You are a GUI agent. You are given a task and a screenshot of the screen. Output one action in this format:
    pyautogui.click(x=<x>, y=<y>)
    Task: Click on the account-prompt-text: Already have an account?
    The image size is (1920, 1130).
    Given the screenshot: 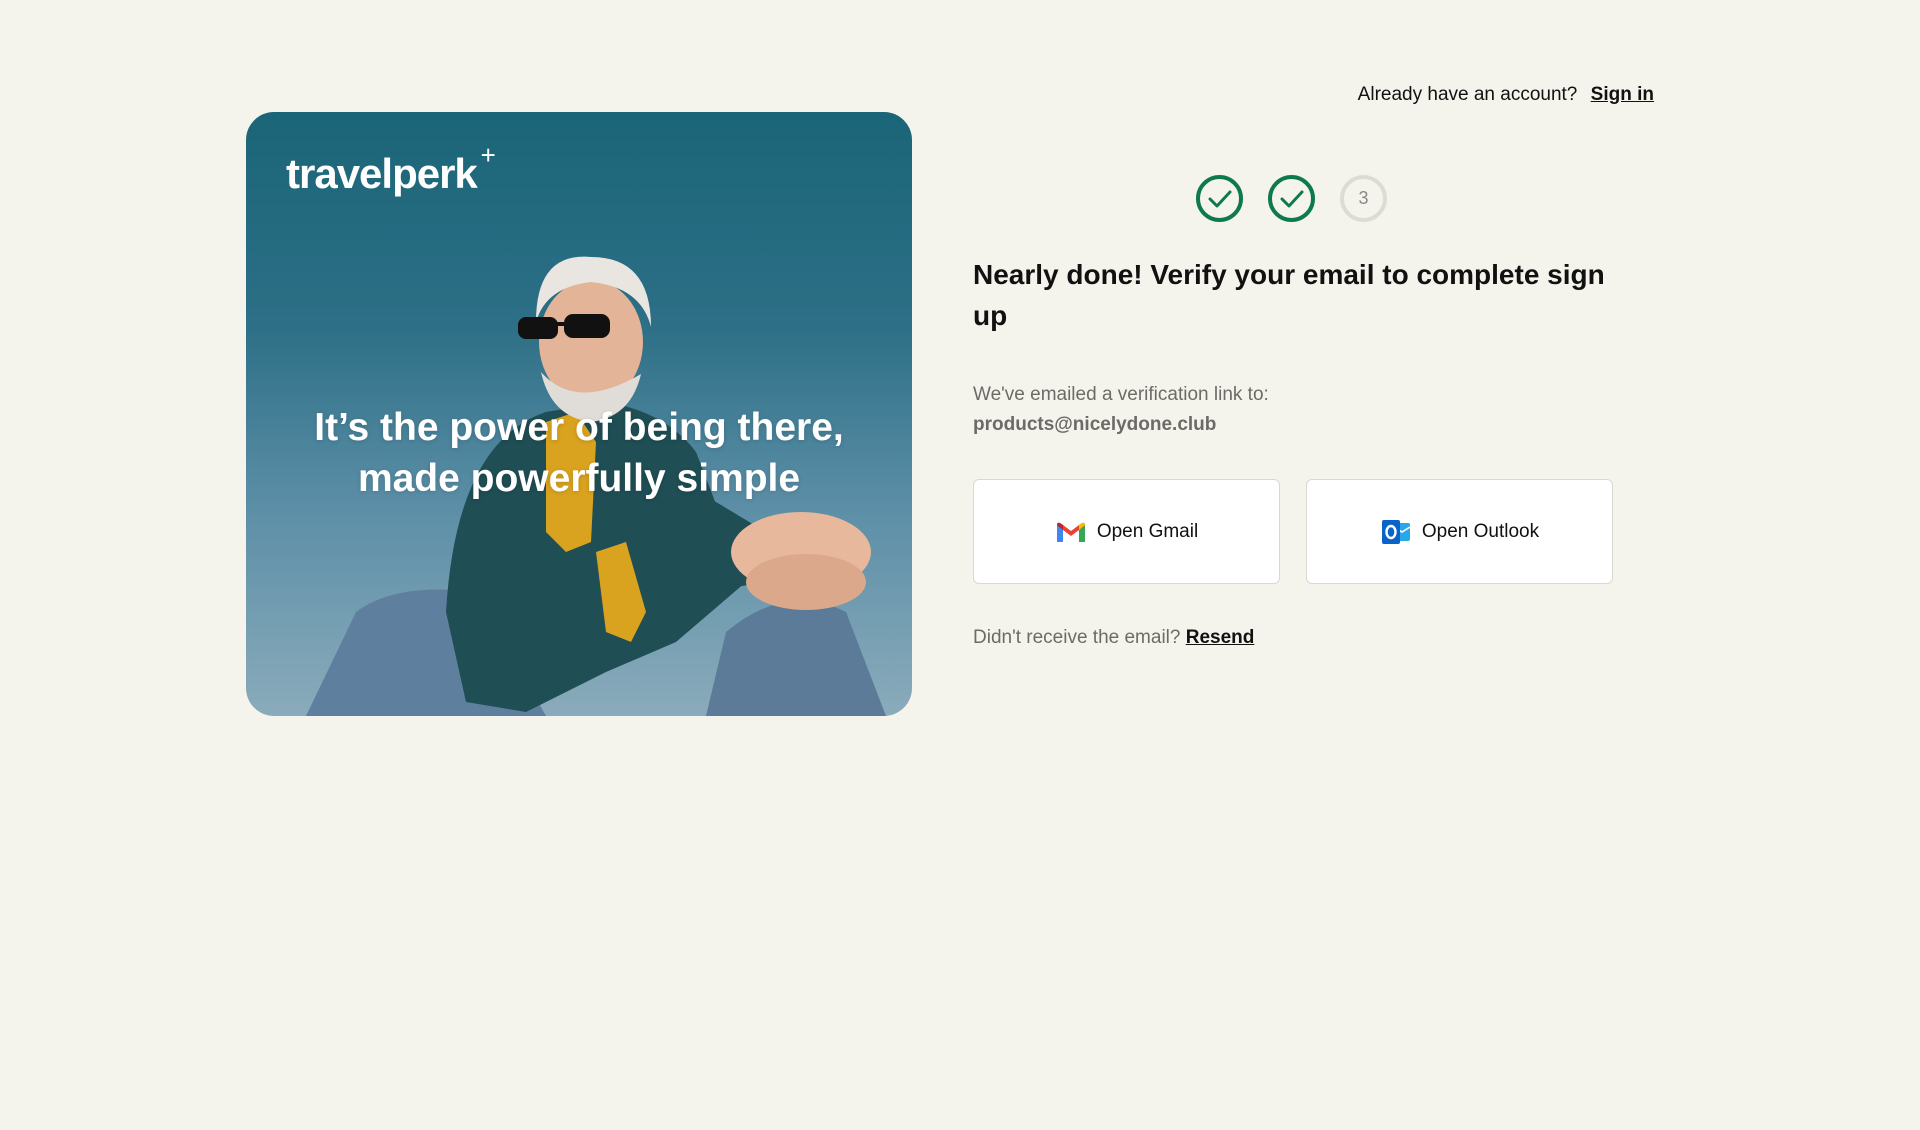 What is the action you would take?
    pyautogui.click(x=1467, y=94)
    